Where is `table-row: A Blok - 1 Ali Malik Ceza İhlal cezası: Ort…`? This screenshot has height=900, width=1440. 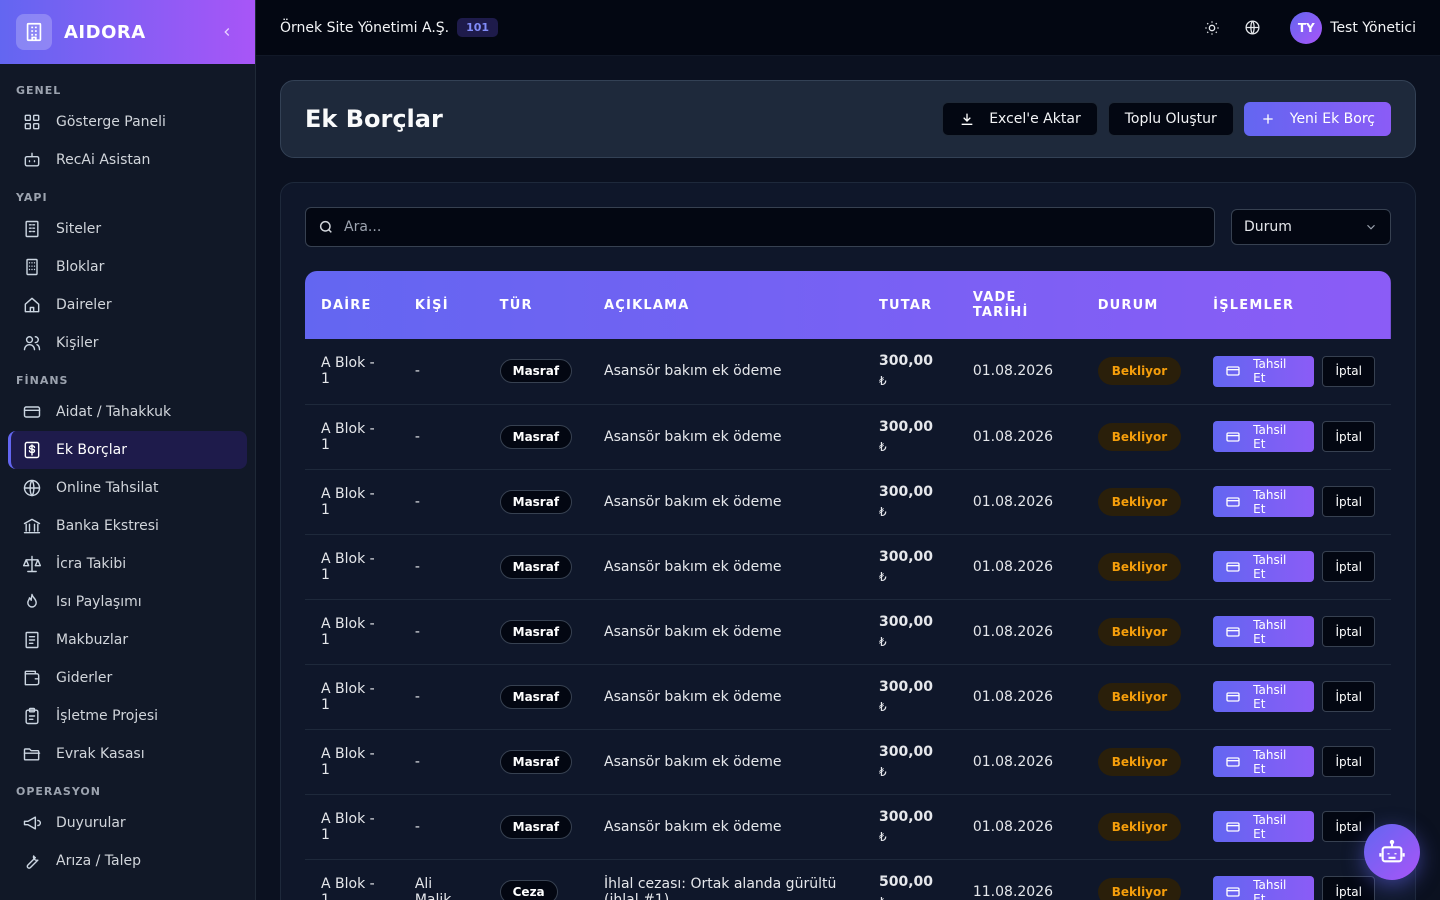
table-row: A Blok - 1 Ali Malik Ceza İhlal cezası: Ort… is located at coordinates (848, 879).